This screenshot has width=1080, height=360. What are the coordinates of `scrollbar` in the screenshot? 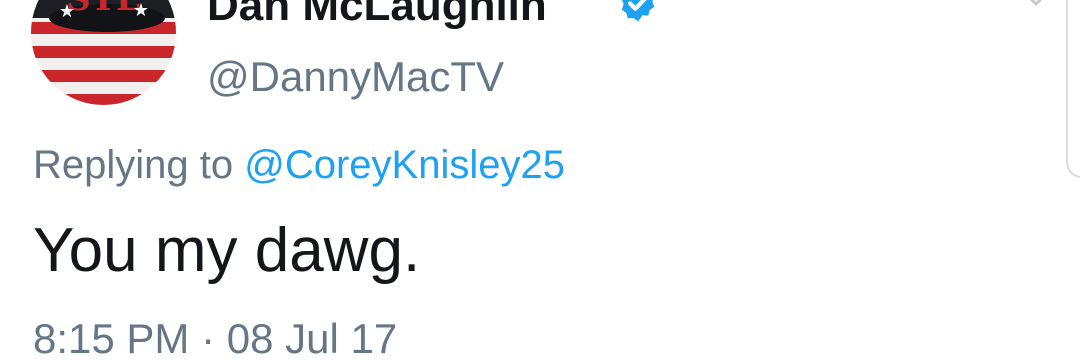 It's located at (1073, 89).